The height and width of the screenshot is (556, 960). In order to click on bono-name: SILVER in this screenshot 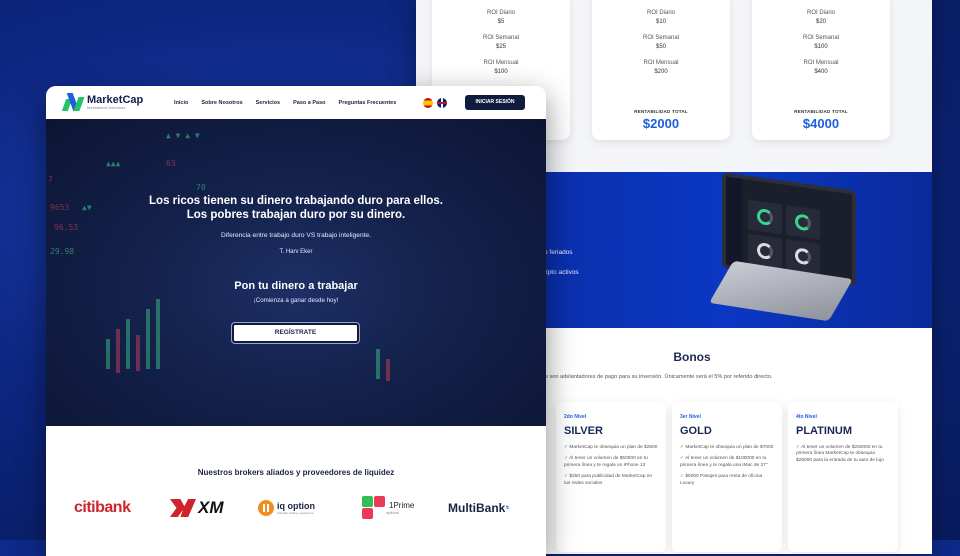, I will do `click(583, 430)`.